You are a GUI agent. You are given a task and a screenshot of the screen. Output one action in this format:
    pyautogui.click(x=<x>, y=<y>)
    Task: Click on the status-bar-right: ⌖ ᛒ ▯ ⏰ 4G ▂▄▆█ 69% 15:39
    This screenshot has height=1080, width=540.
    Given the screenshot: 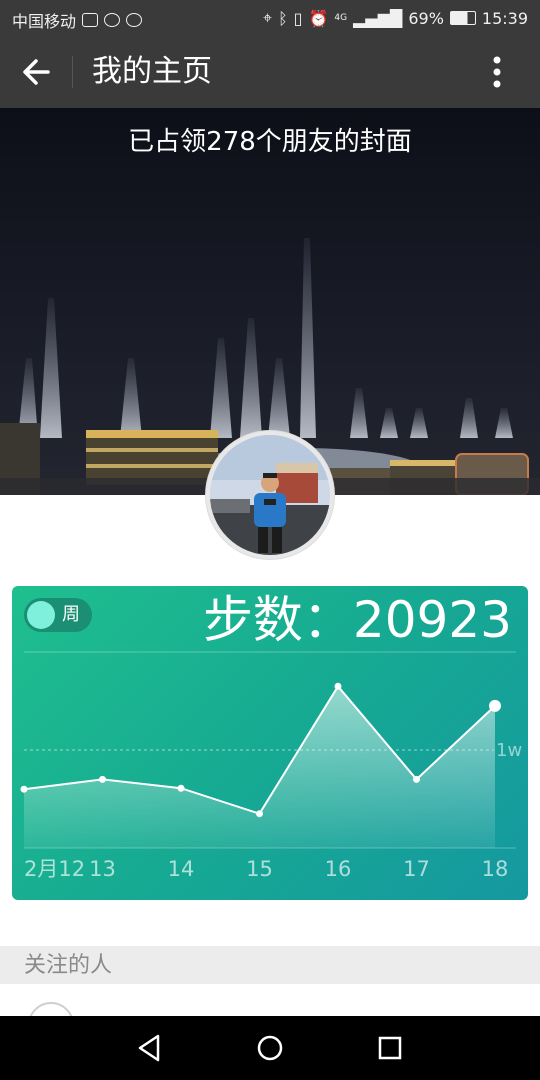 What is the action you would take?
    pyautogui.click(x=395, y=18)
    